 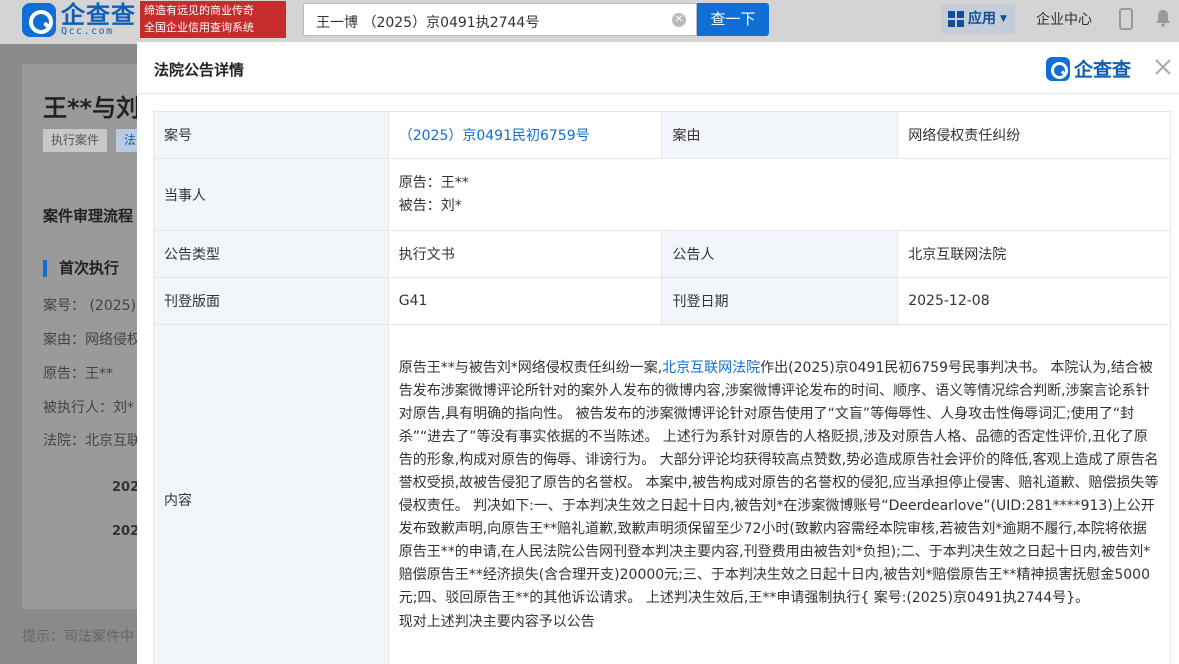 What do you see at coordinates (1003, 19) in the screenshot?
I see `chevron-down-icon: ▼` at bounding box center [1003, 19].